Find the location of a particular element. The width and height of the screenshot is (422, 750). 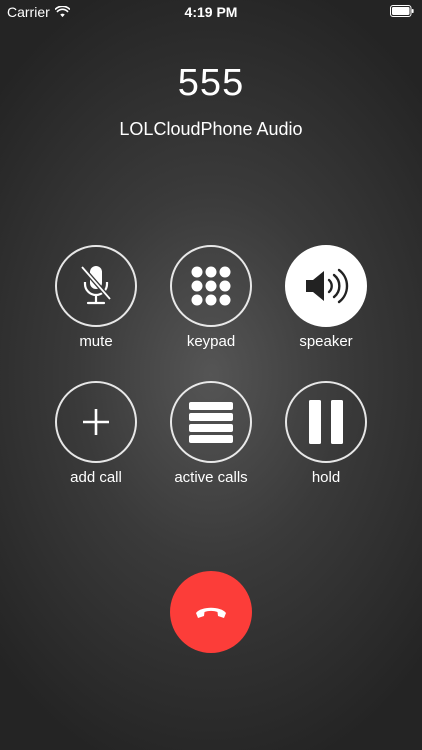

list-icon is located at coordinates (211, 422).